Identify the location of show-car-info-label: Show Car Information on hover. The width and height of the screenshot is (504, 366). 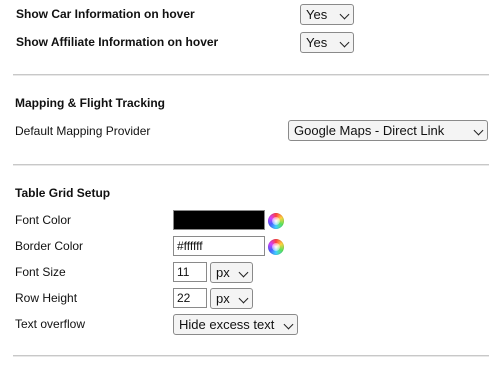
(105, 14).